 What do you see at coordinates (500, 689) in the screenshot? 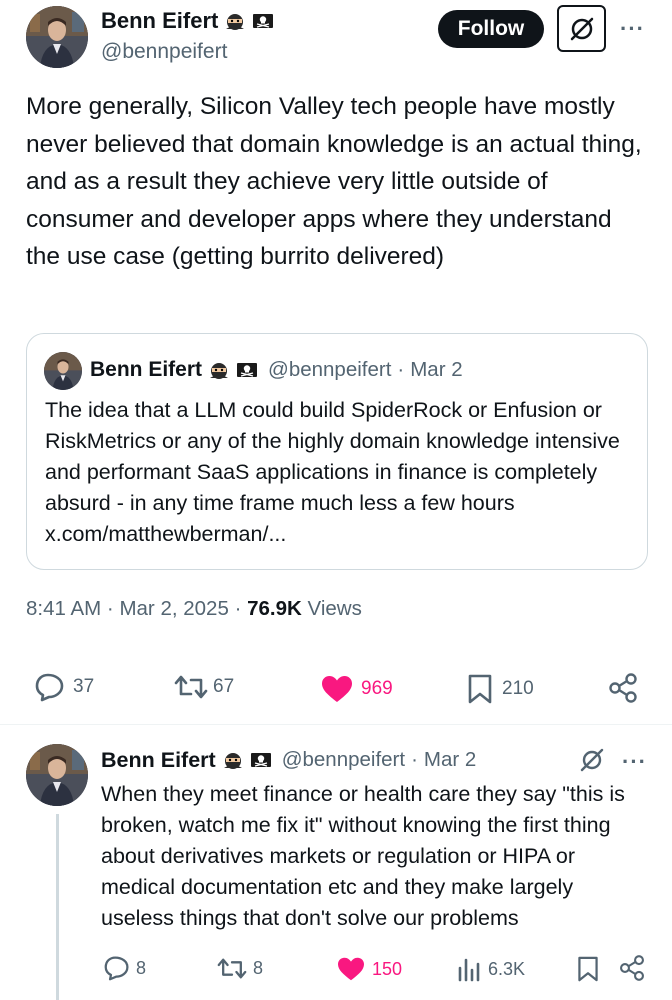
I see `bookmark-button: 210` at bounding box center [500, 689].